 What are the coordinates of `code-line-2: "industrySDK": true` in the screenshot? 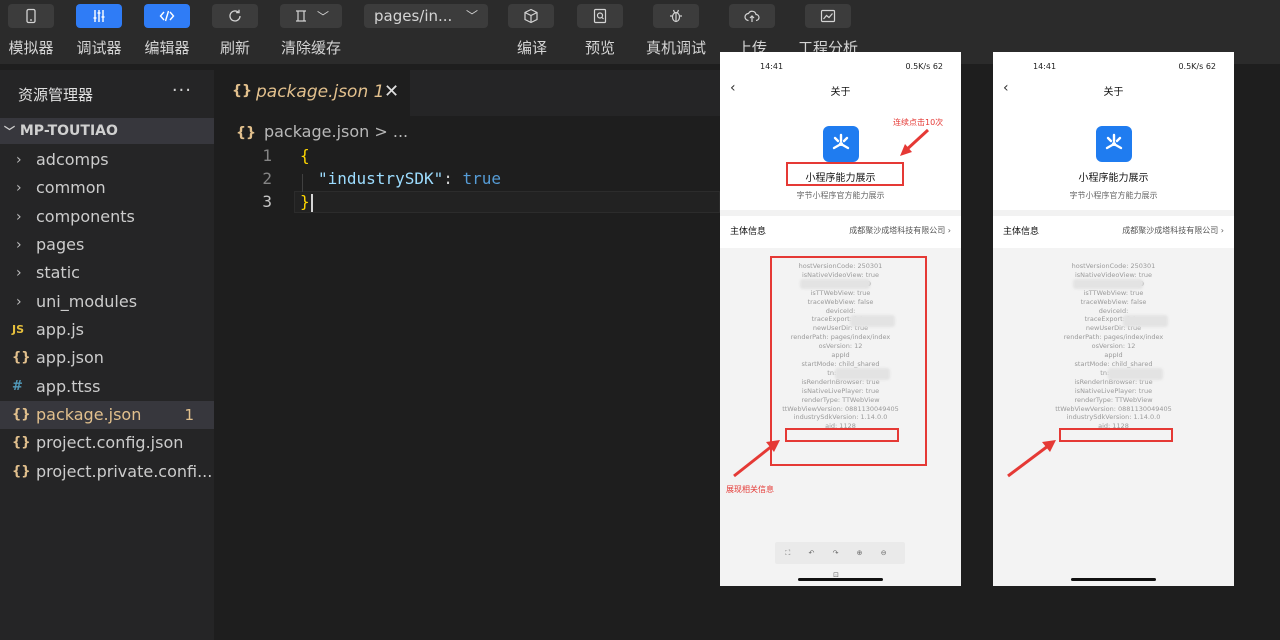 It's located at (409, 178).